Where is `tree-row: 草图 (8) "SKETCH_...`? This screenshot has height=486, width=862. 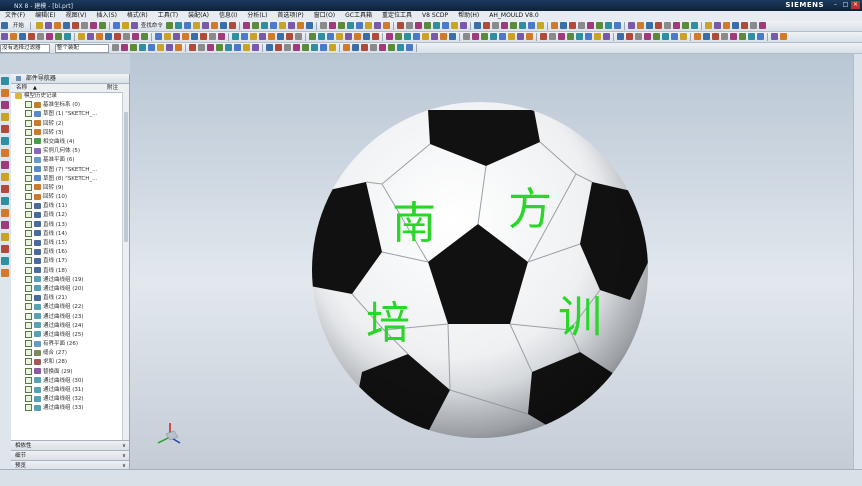 tree-row: 草图 (8) "SKETCH_... is located at coordinates (67, 179).